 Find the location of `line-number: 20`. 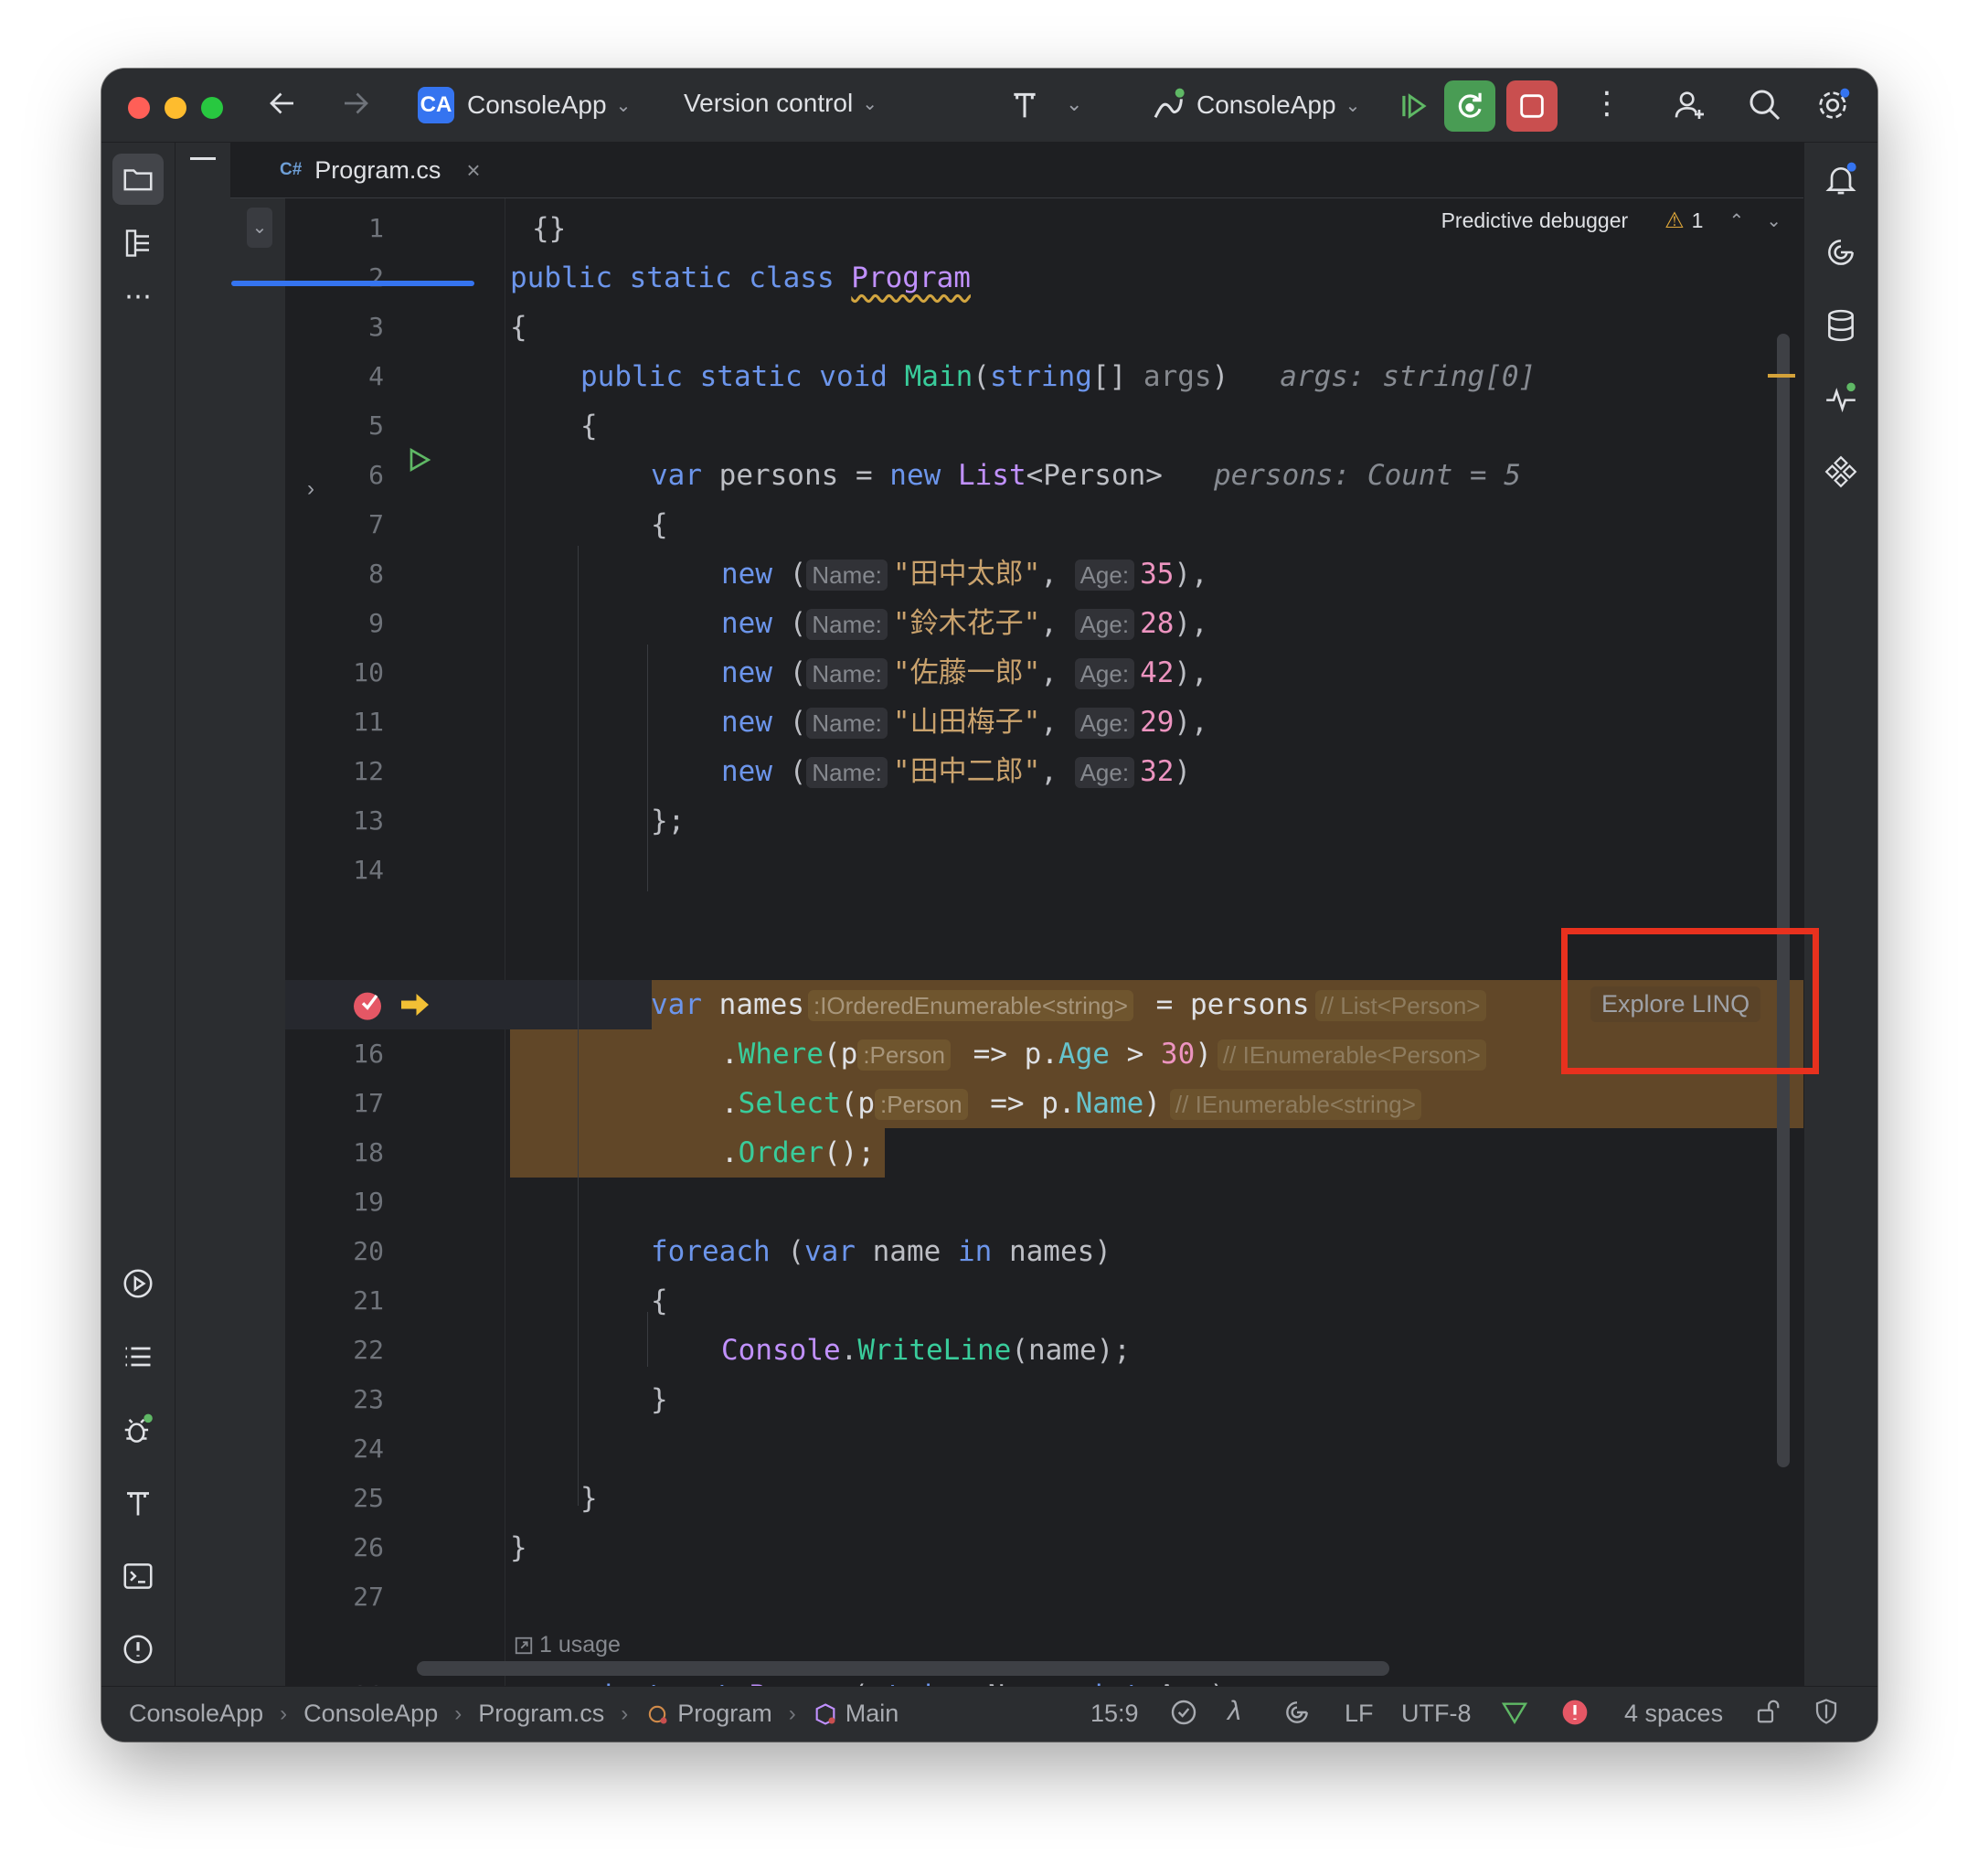

line-number: 20 is located at coordinates (307, 1251).